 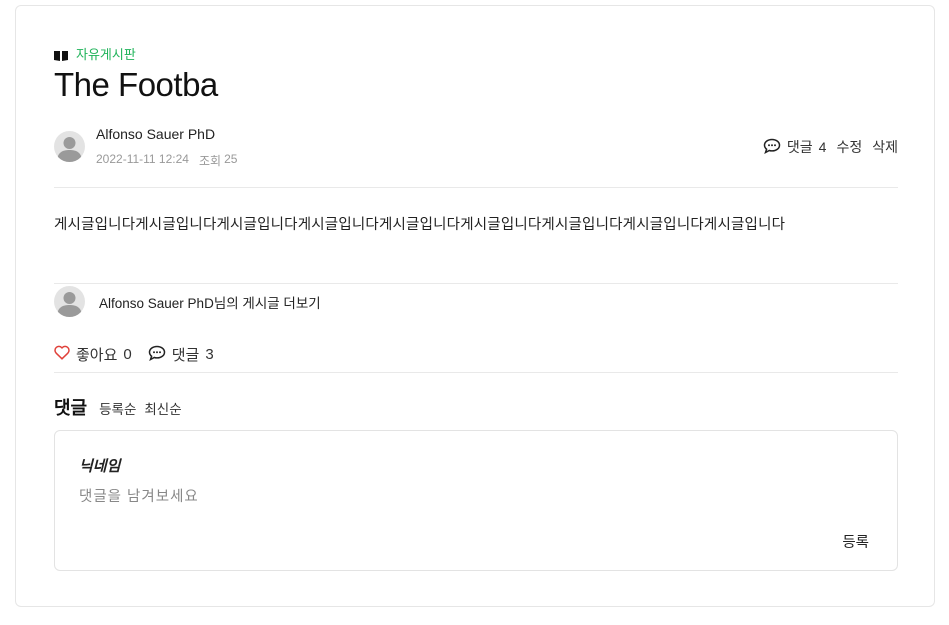 I want to click on author-name: Alfonso Sauer PhD, so click(x=155, y=134).